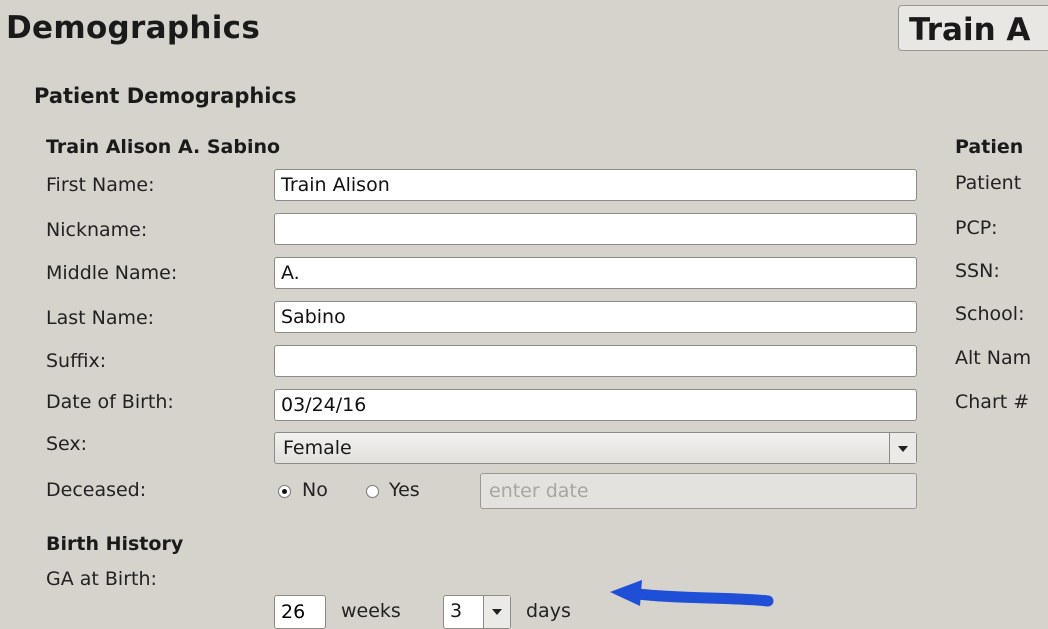  What do you see at coordinates (315, 490) in the screenshot?
I see `deceased-no-label: No` at bounding box center [315, 490].